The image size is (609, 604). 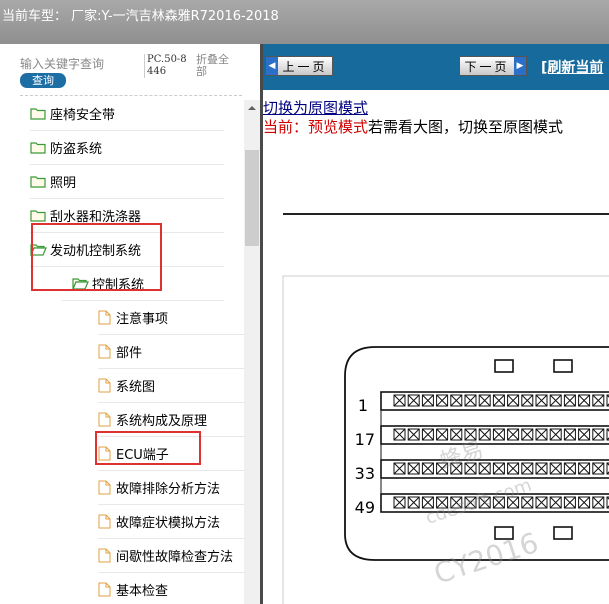 I want to click on status-hint: 若需看大图，切换至原图模式, so click(x=466, y=127).